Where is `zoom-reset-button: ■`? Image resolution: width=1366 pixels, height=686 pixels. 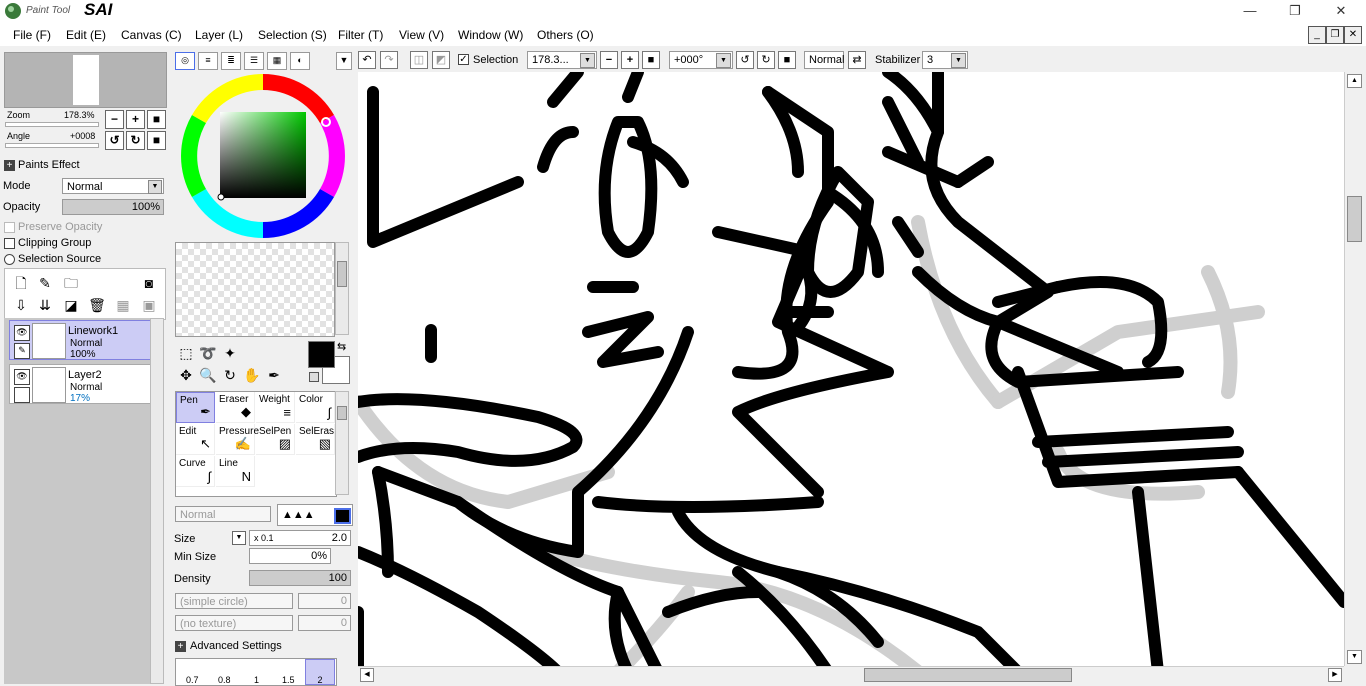 zoom-reset-button: ■ is located at coordinates (156, 119).